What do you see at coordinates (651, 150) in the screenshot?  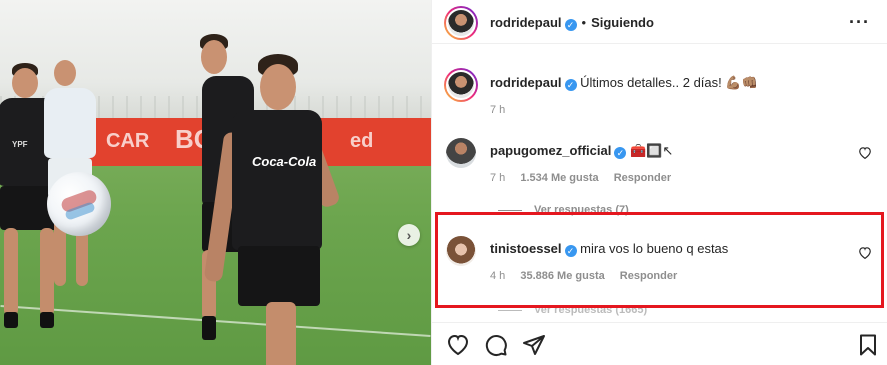 I see `comment-text: 🧰🔲↖` at bounding box center [651, 150].